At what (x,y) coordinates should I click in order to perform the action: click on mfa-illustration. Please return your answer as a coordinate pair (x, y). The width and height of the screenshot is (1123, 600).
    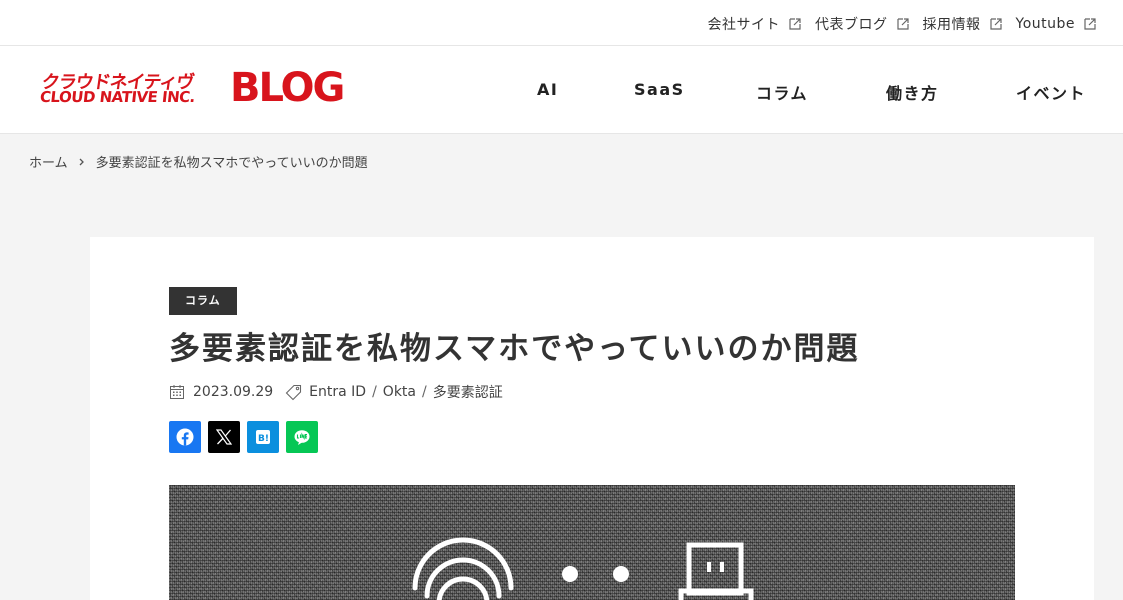
    Looking at the image, I should click on (583, 568).